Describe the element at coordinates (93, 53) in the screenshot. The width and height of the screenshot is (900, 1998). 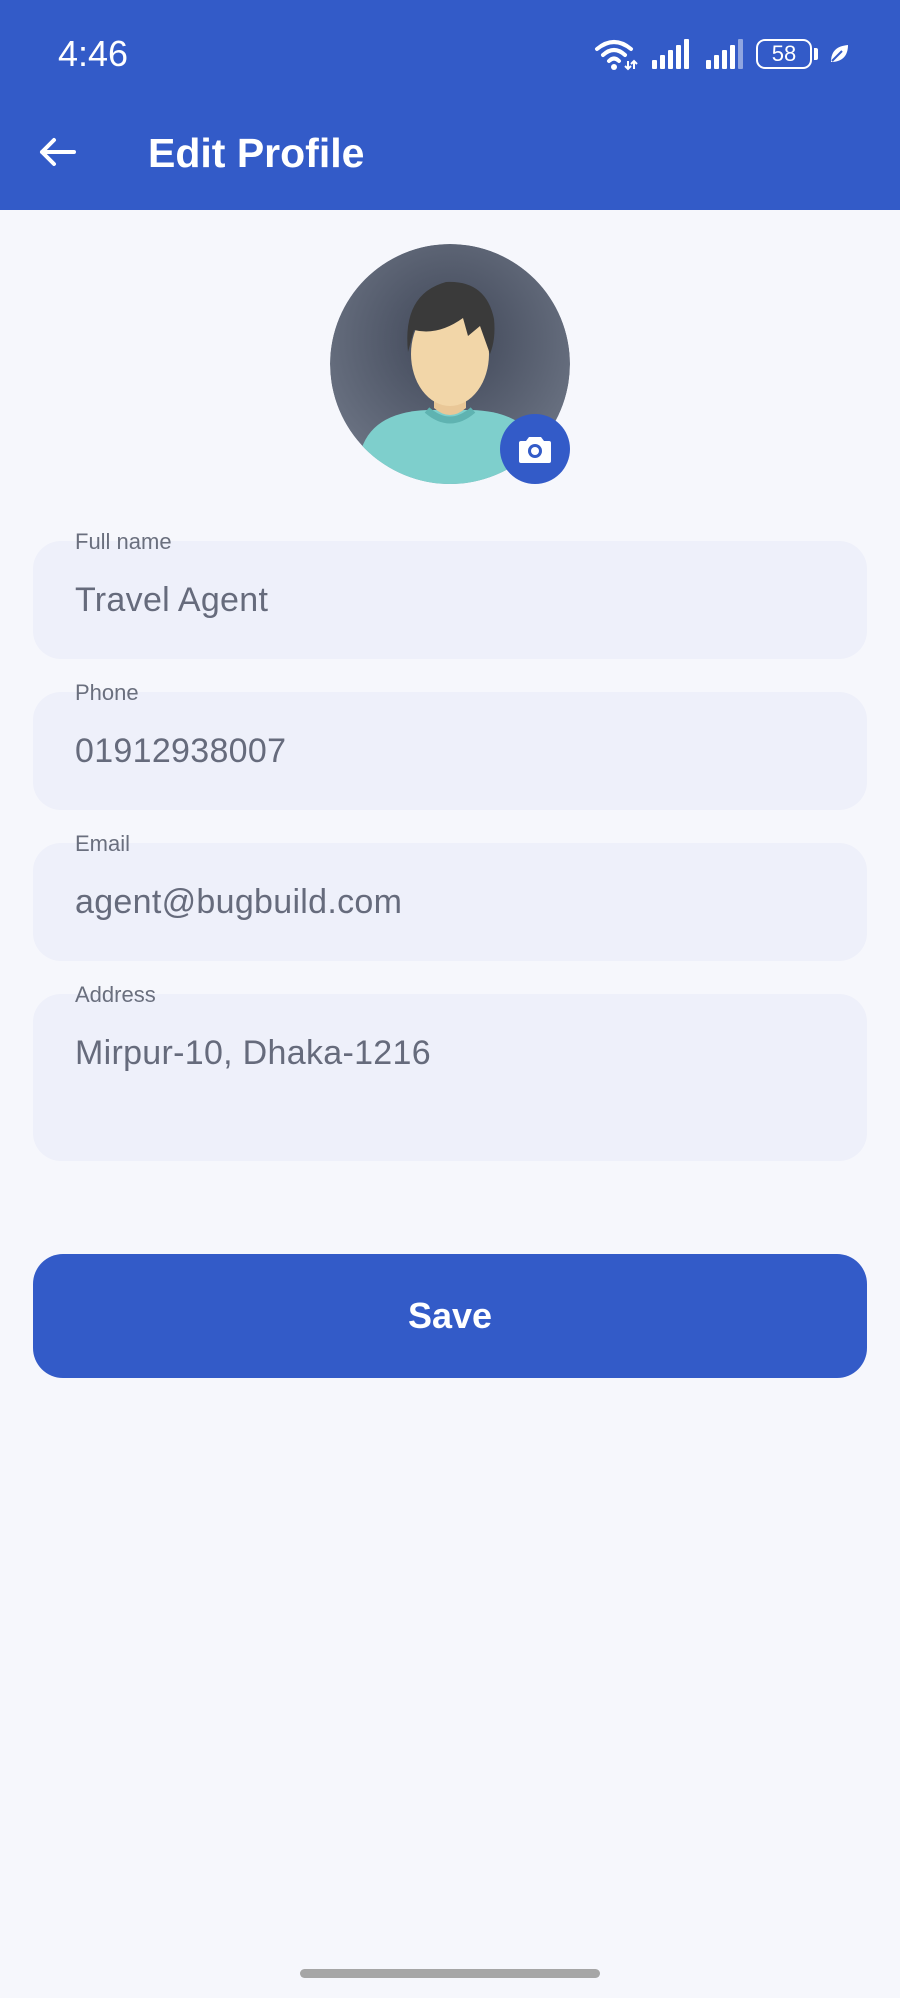
I see `status-time: 4:46` at that location.